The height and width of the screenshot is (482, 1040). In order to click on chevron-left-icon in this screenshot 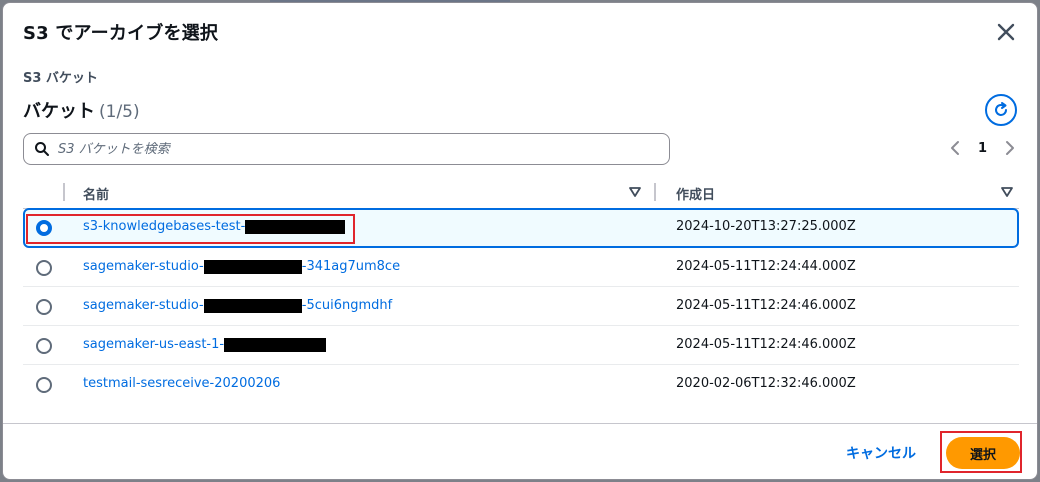, I will do `click(954, 148)`.